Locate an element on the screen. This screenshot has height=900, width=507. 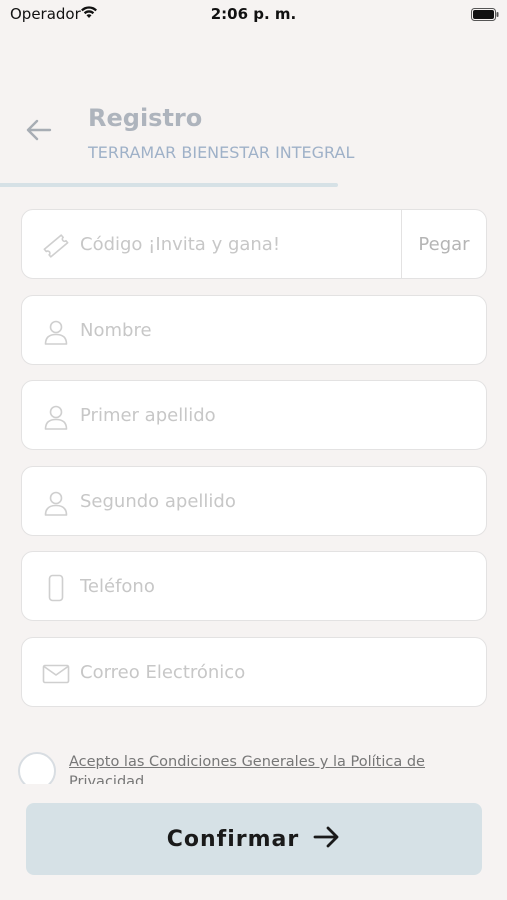
ticket-icon is located at coordinates (56, 246).